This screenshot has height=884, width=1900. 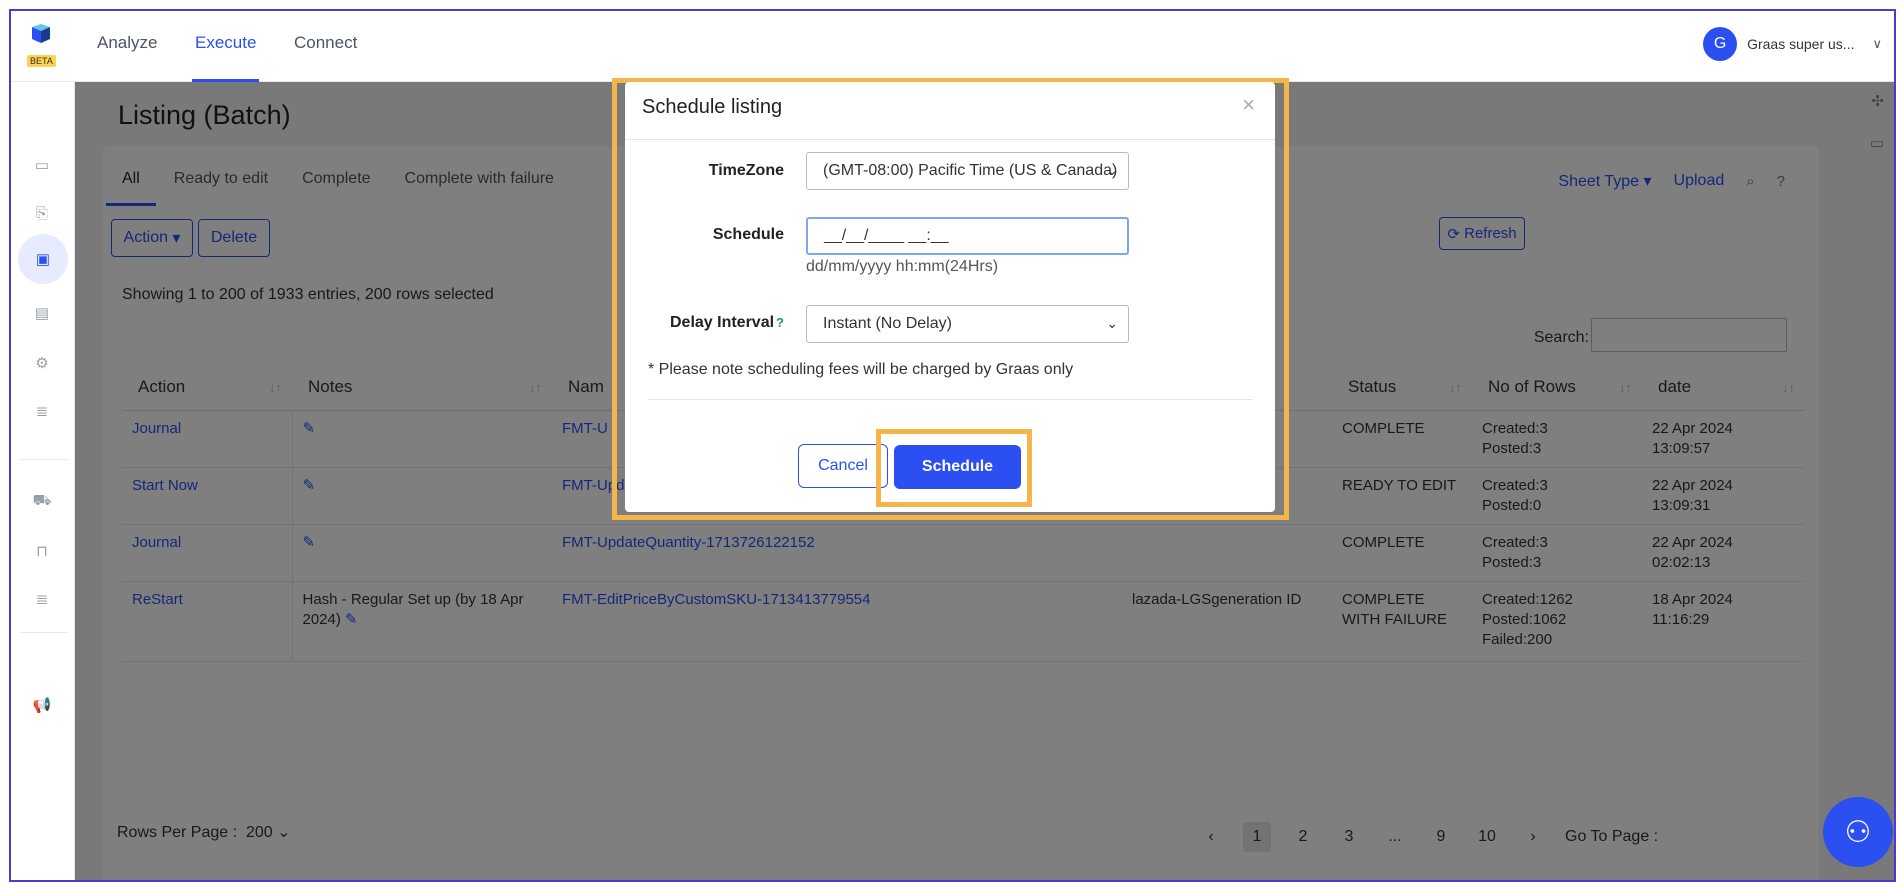 I want to click on id-card-icon: ▤, so click(x=42, y=313).